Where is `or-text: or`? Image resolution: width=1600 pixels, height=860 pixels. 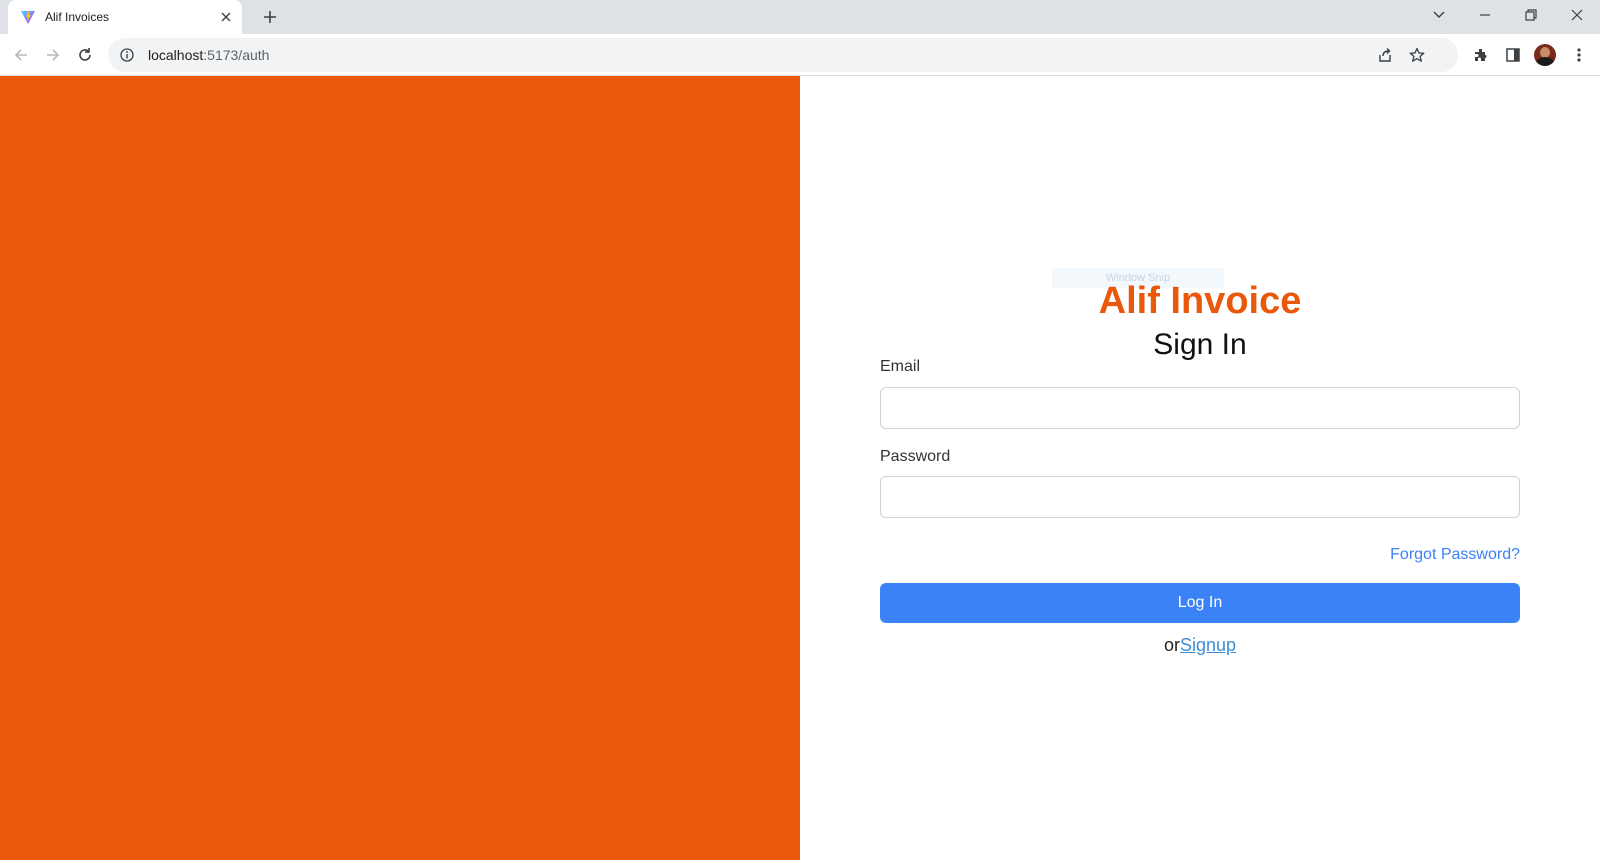 or-text: or is located at coordinates (1171, 645).